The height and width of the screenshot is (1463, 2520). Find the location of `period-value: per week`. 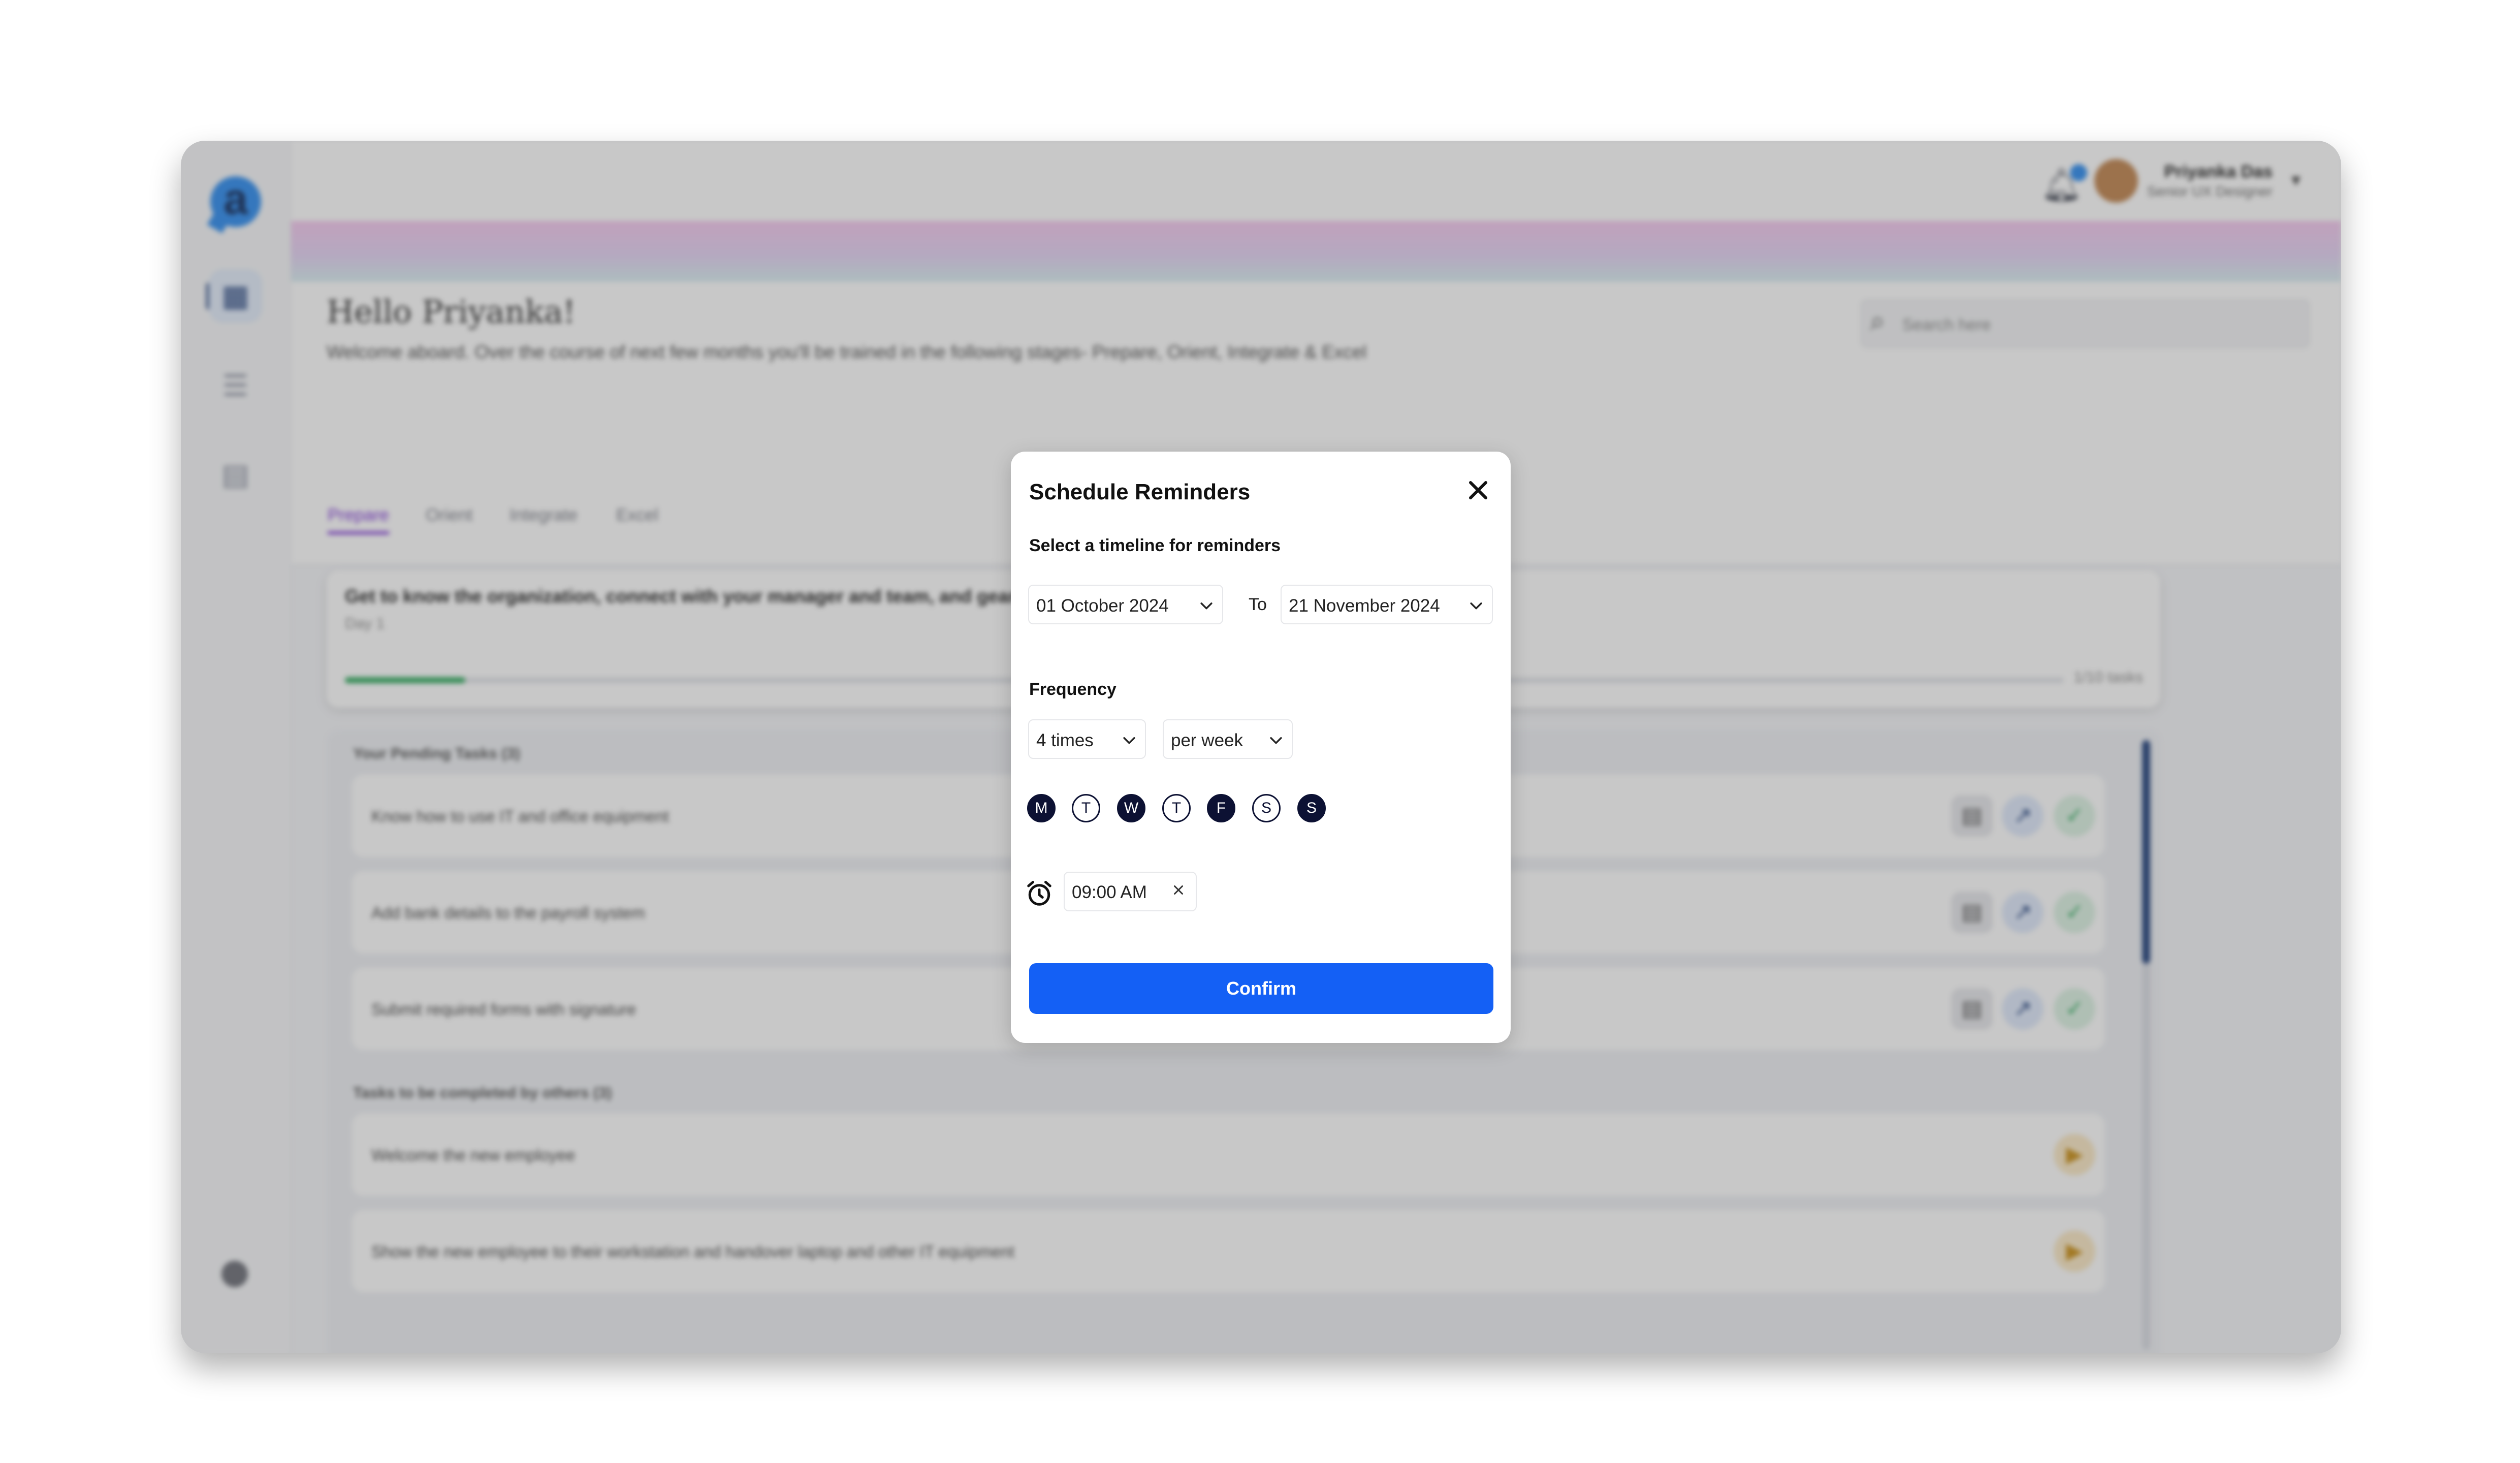

period-value: per week is located at coordinates (1207, 740).